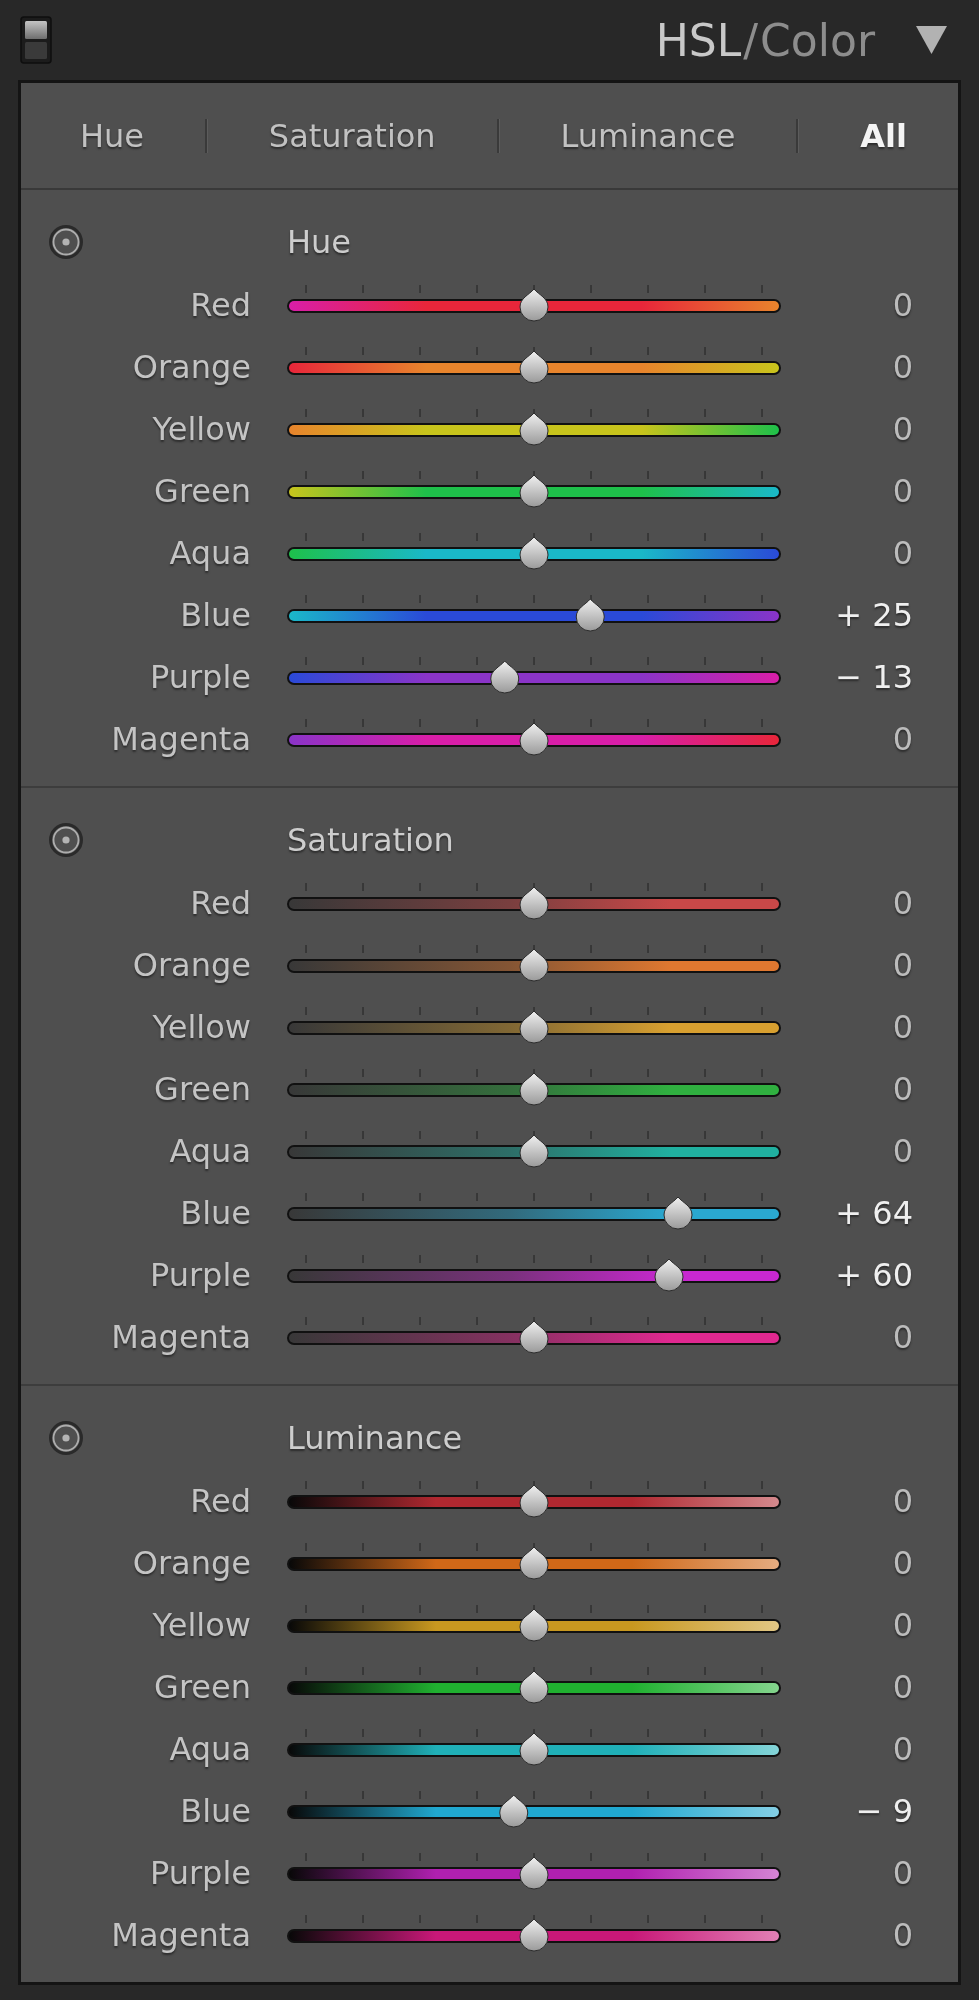  I want to click on tab: Luminance, so click(648, 135).